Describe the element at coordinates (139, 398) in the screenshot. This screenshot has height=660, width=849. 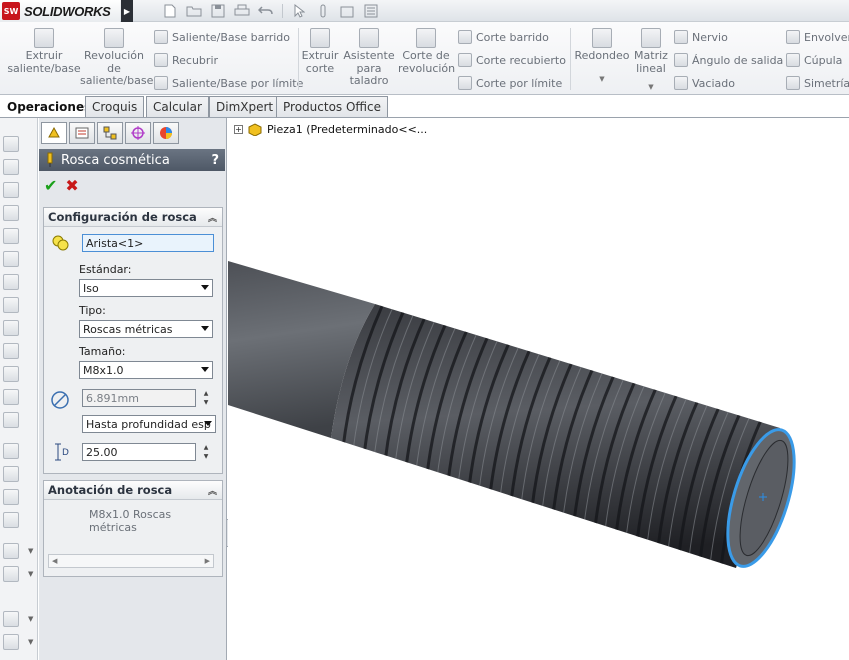
I see `minor-diameter-field: 6.891mm` at that location.